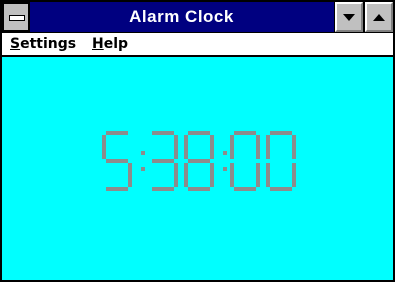 Image resolution: width=399 pixels, height=284 pixels. I want to click on title-bar: Alarm Clock, so click(198, 17).